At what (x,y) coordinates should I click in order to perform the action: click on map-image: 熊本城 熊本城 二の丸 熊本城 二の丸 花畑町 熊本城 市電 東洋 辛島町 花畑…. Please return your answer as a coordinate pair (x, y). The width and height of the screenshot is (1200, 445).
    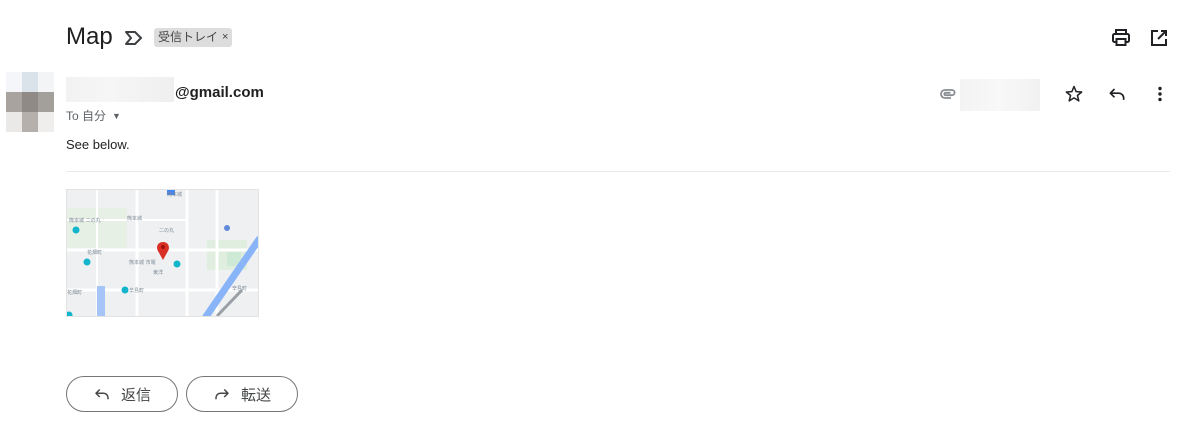
    Looking at the image, I should click on (162, 253).